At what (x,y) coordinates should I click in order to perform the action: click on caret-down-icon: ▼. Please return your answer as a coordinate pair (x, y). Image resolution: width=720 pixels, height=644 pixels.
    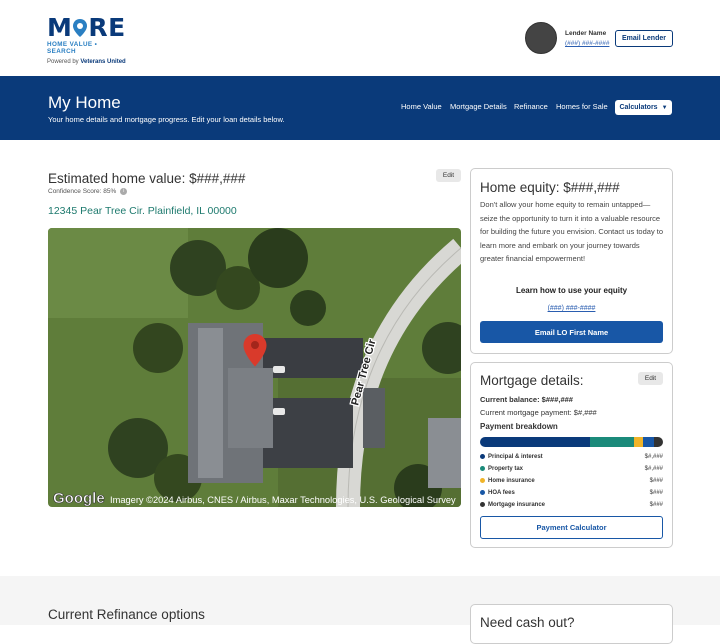
    Looking at the image, I should click on (664, 107).